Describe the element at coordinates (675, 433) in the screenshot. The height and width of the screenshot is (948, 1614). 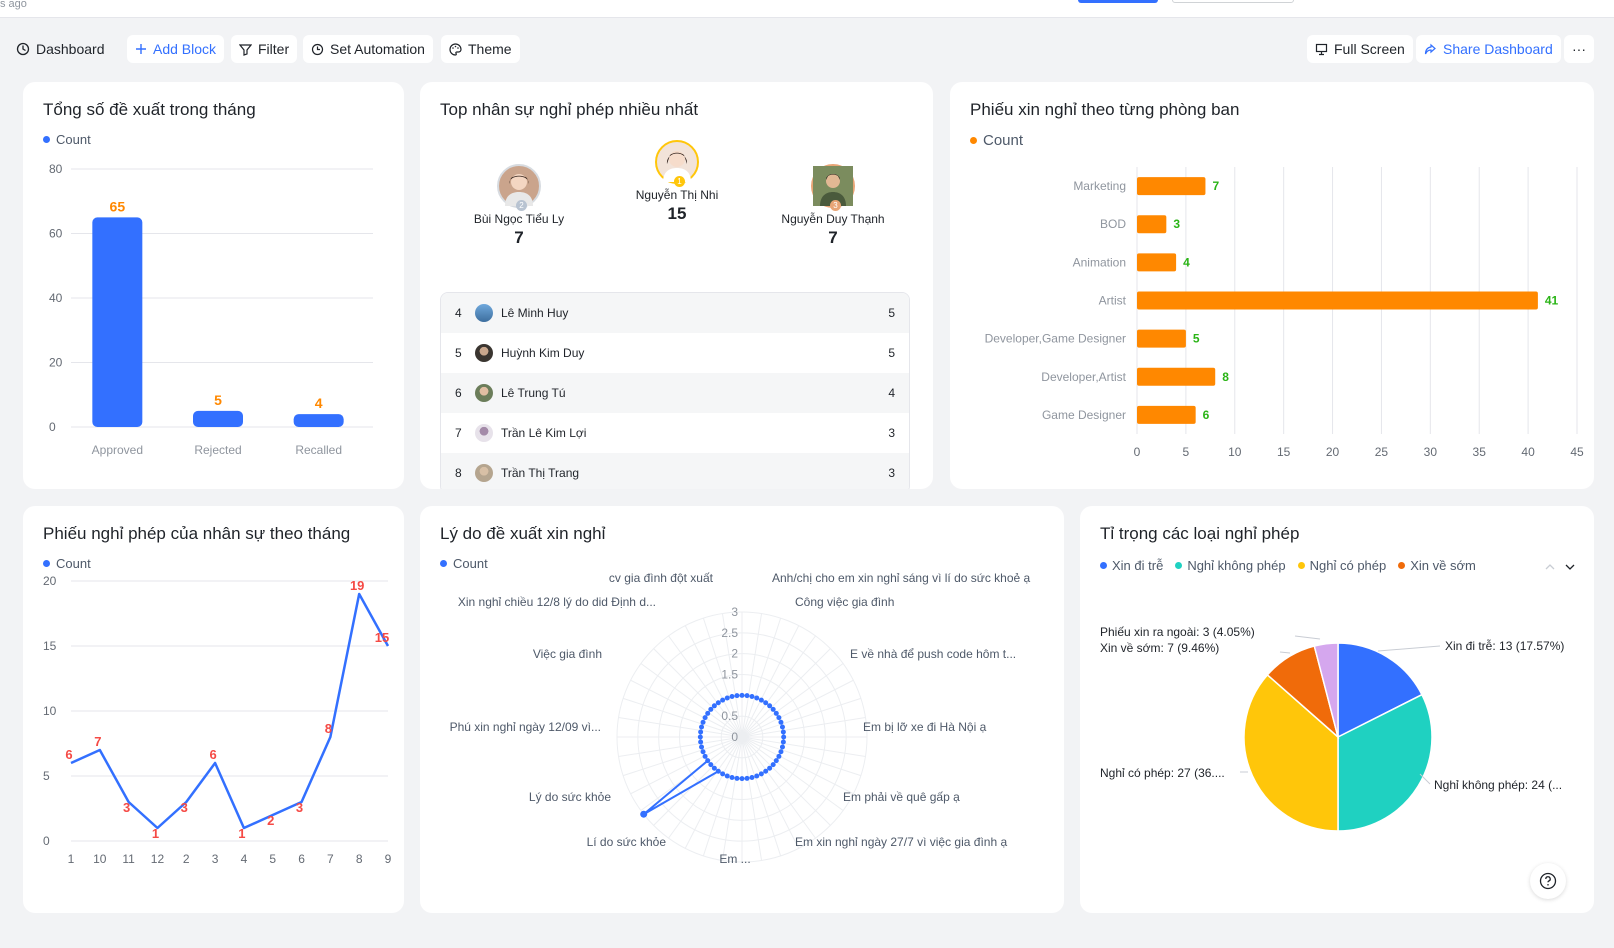
I see `ranking-row: 7 Trần Lê Kim Lợi 3` at that location.